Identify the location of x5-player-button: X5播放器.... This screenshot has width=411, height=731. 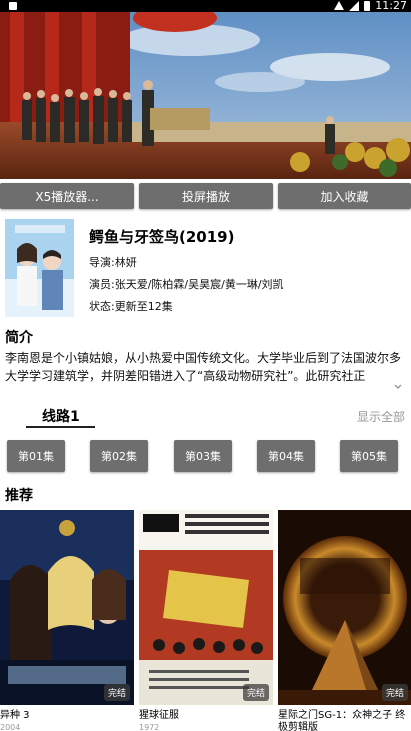
(67, 196).